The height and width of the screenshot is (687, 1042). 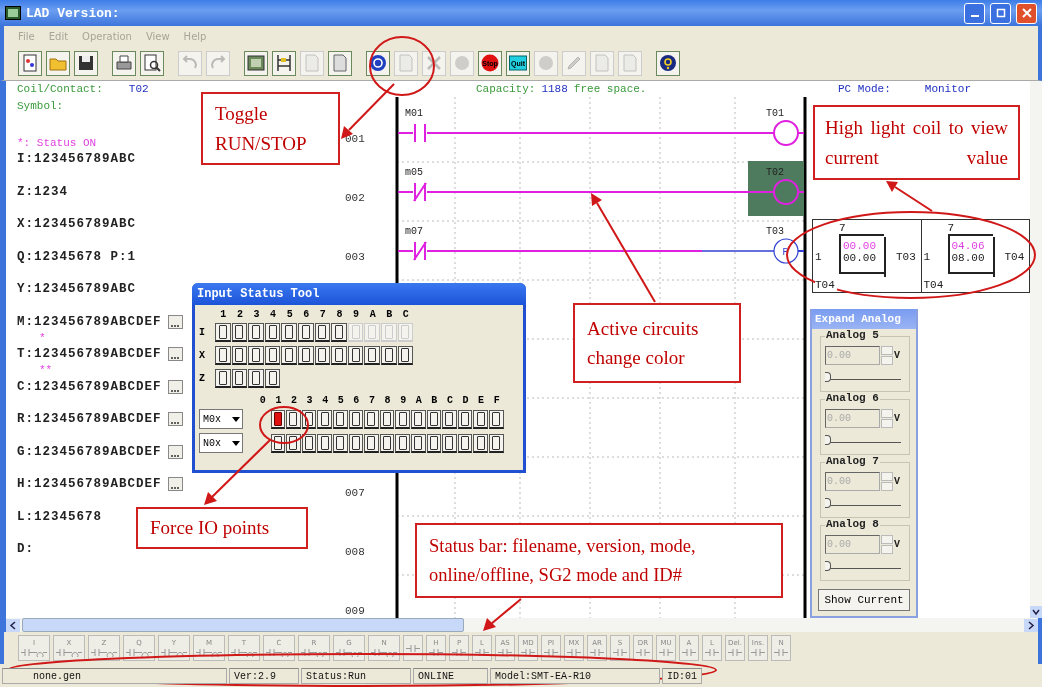 What do you see at coordinates (107, 36) in the screenshot?
I see `menu-item: Operation` at bounding box center [107, 36].